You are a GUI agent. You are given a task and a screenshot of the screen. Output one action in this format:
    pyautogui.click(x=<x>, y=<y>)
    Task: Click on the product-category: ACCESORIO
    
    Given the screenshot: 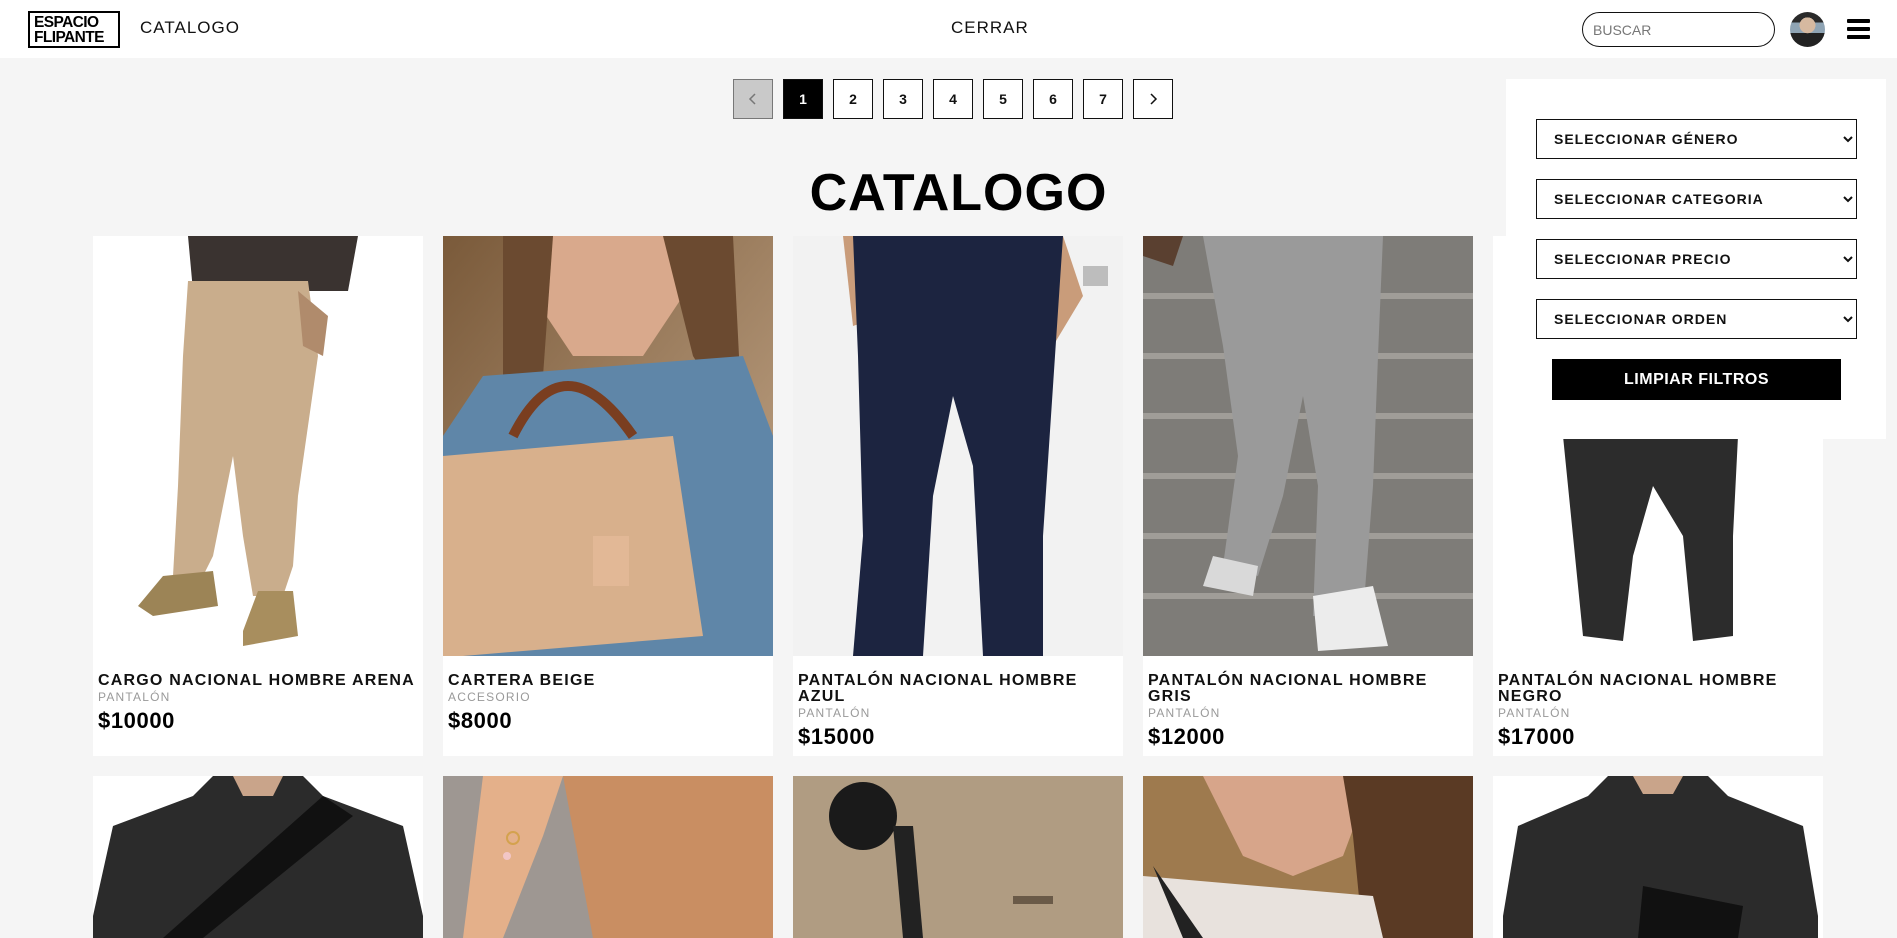 What is the action you would take?
    pyautogui.click(x=489, y=697)
    